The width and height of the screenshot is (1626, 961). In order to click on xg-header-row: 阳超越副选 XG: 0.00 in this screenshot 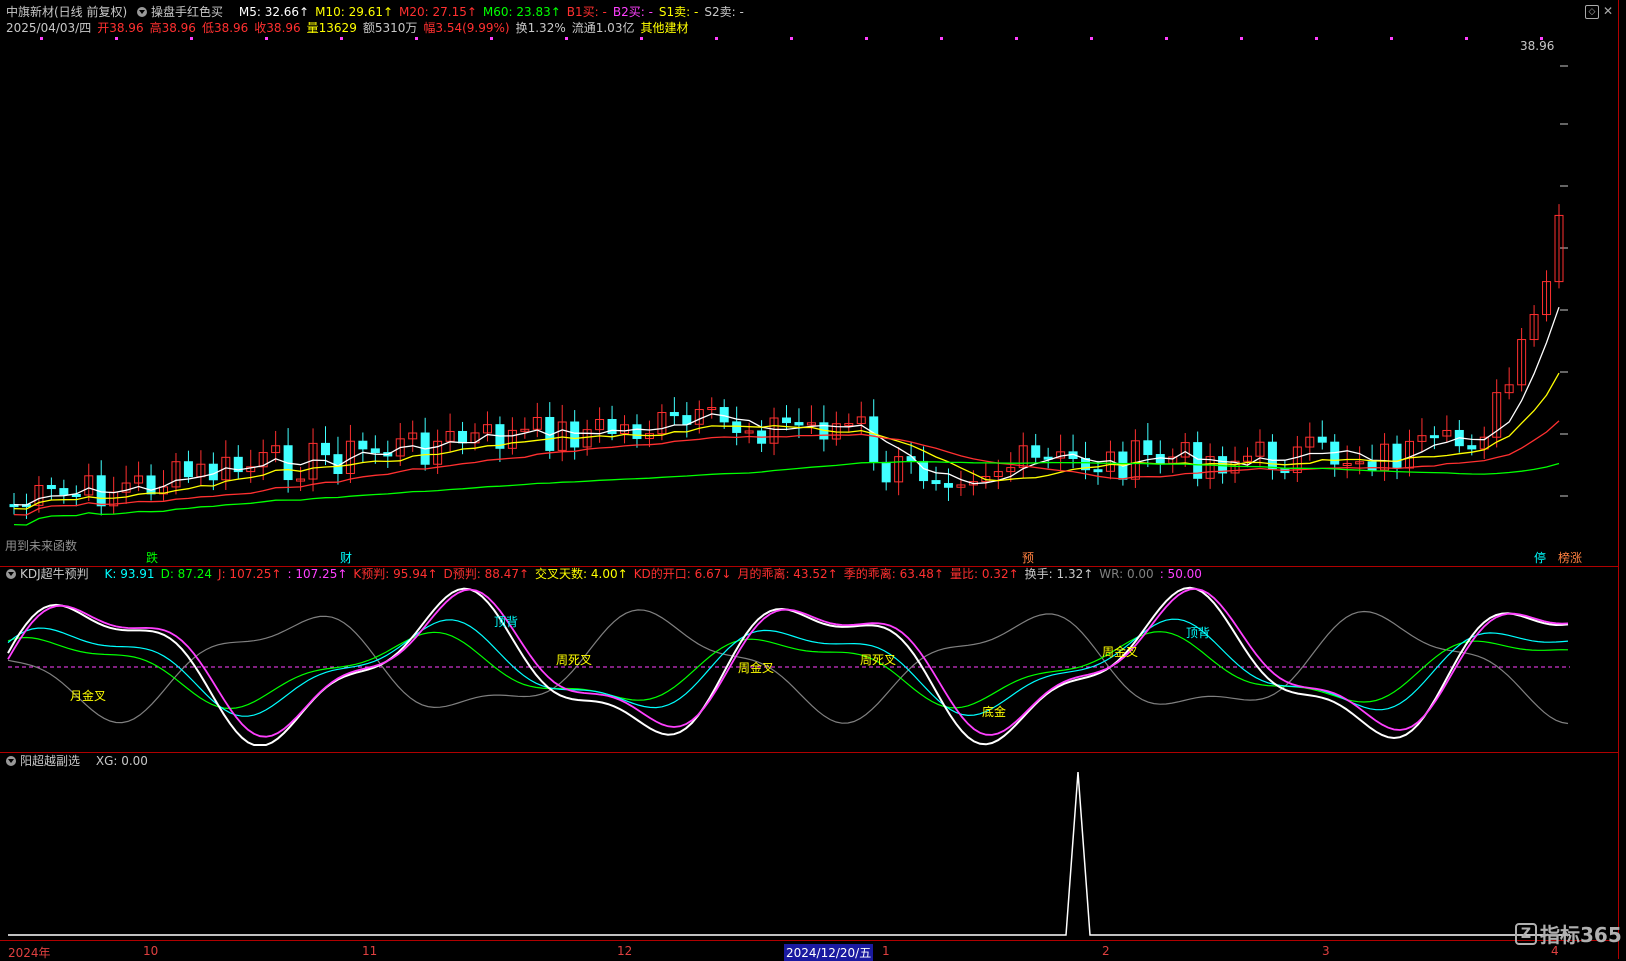, I will do `click(80, 761)`.